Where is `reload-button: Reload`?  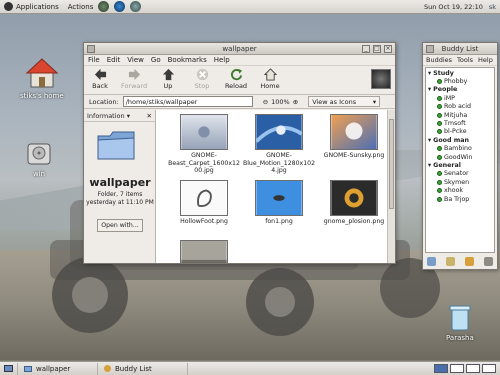 reload-button: Reload is located at coordinates (236, 79).